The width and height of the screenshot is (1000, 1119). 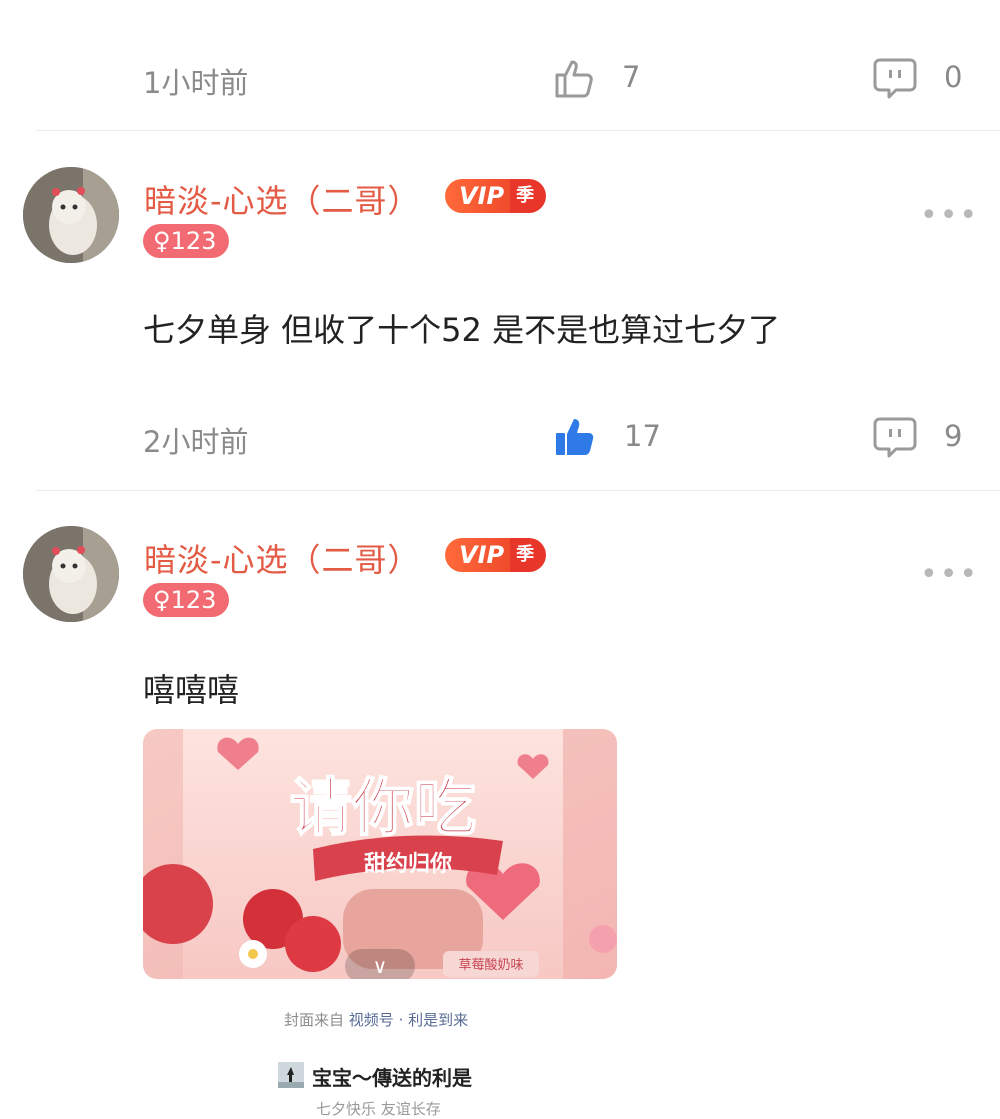 I want to click on cover-ribbon-text: 甜约归你, so click(x=408, y=864).